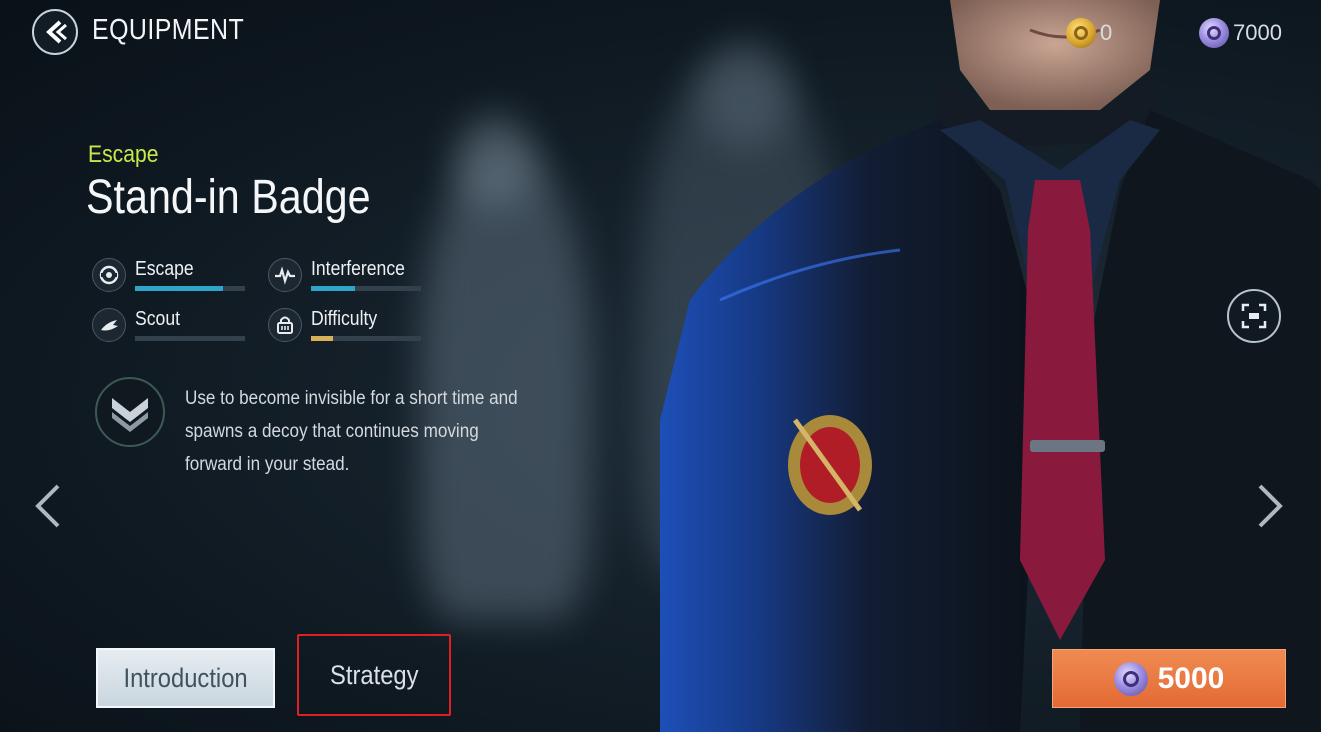 This screenshot has width=1321, height=732. I want to click on tab-strategy: Strategy, so click(374, 675).